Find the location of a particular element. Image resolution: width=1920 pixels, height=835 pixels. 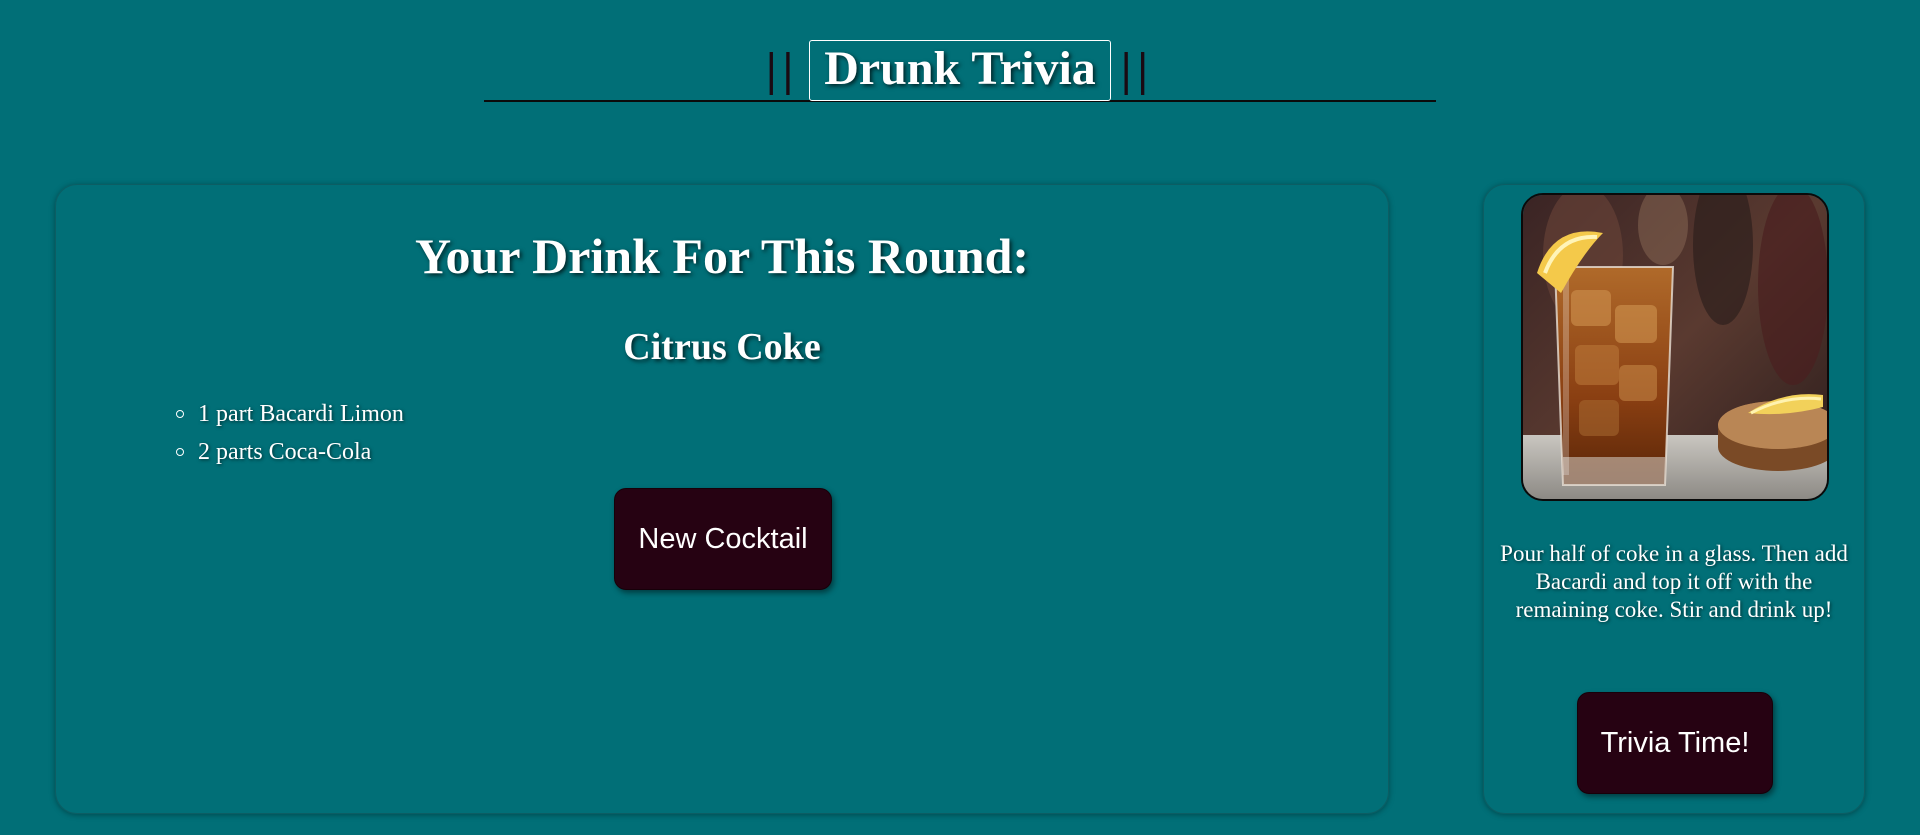

ingredient-list: 1 part Bacardi Limon 2 parts Coca-Cola is located at coordinates (290, 433).